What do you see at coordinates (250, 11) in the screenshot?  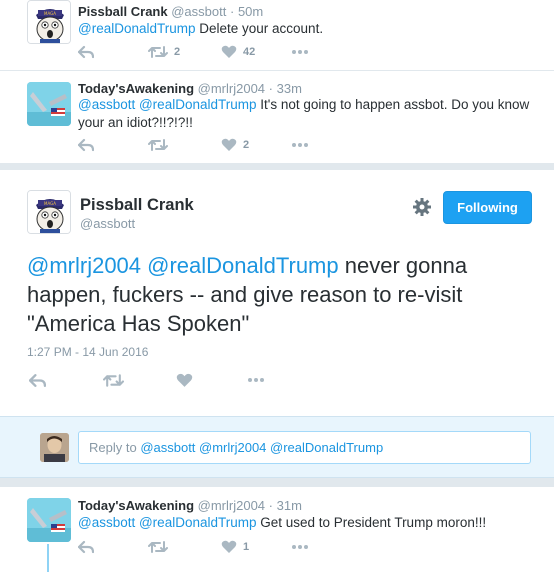 I see `tweet-time: 50m` at bounding box center [250, 11].